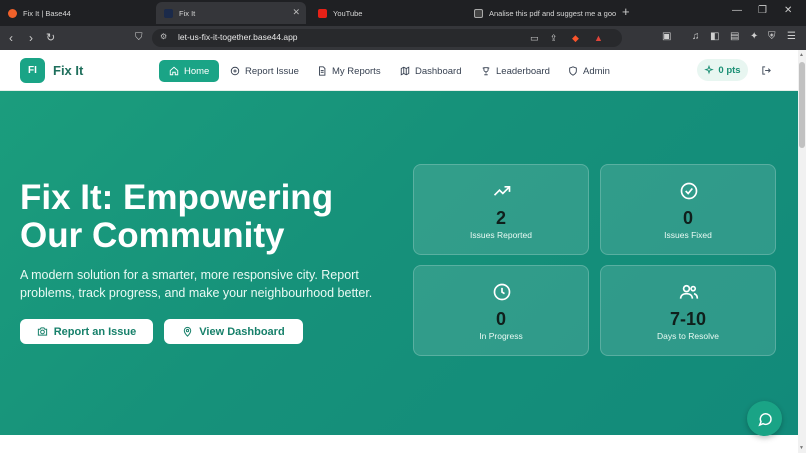  Describe the element at coordinates (139, 38) in the screenshot. I see `bookmark-icon: ⛉` at that location.